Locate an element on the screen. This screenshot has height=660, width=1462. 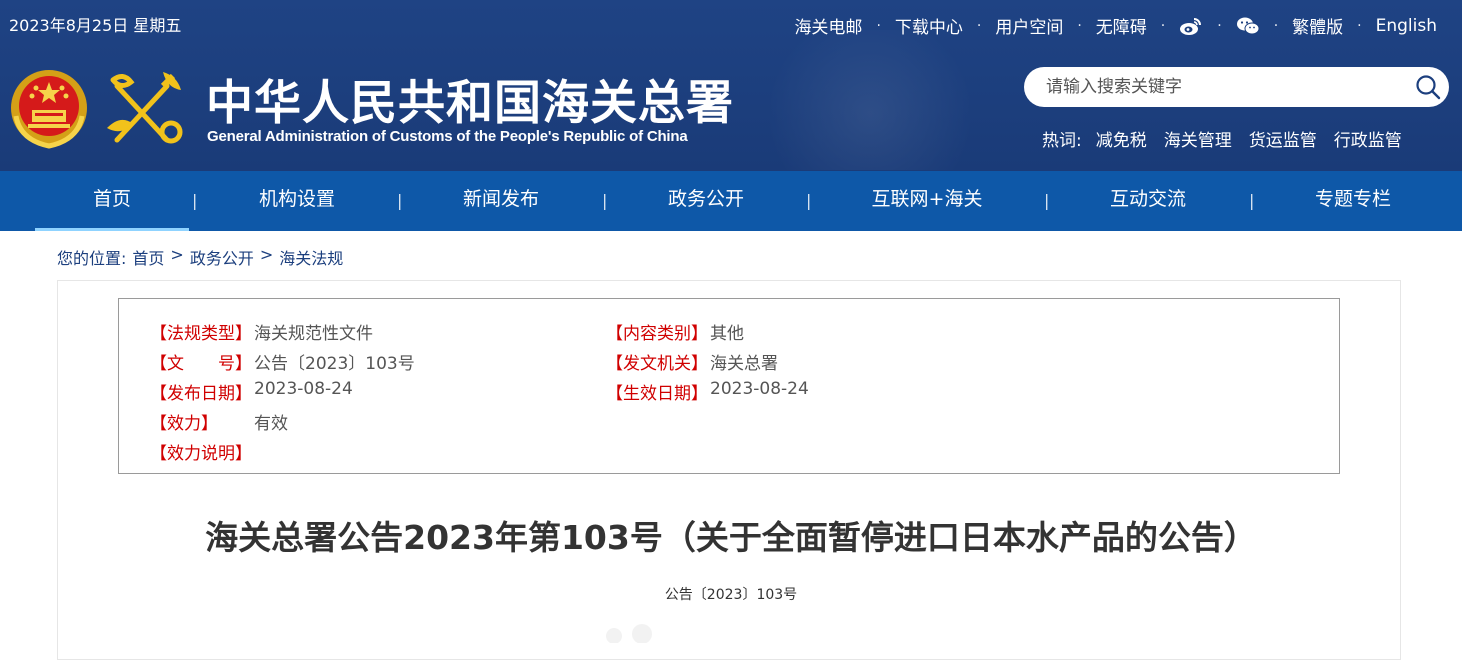
hot-keywords-label: 热词: is located at coordinates (1062, 141).